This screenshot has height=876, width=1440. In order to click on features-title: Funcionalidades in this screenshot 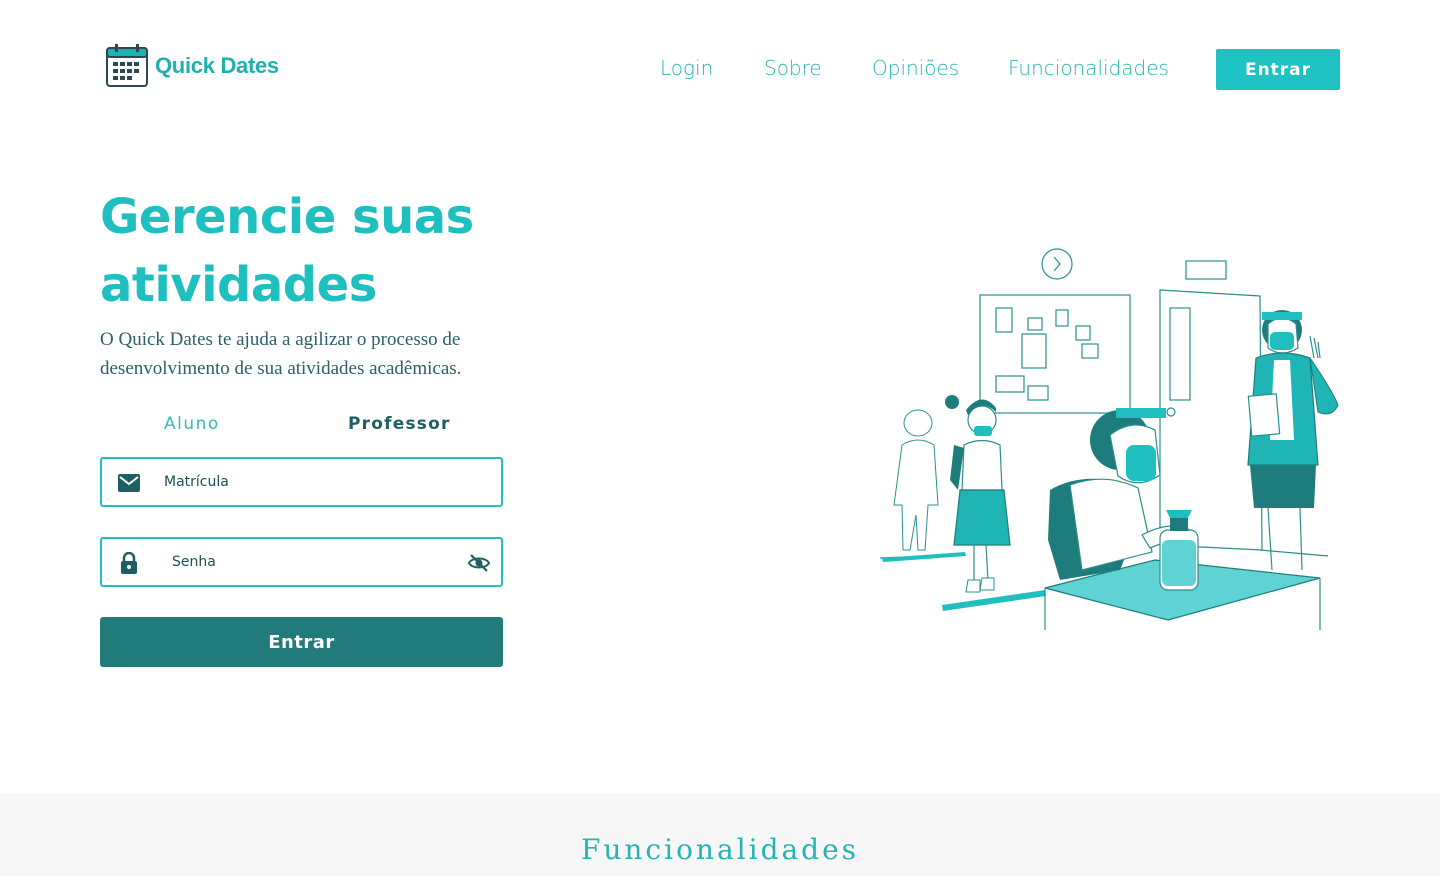, I will do `click(720, 849)`.